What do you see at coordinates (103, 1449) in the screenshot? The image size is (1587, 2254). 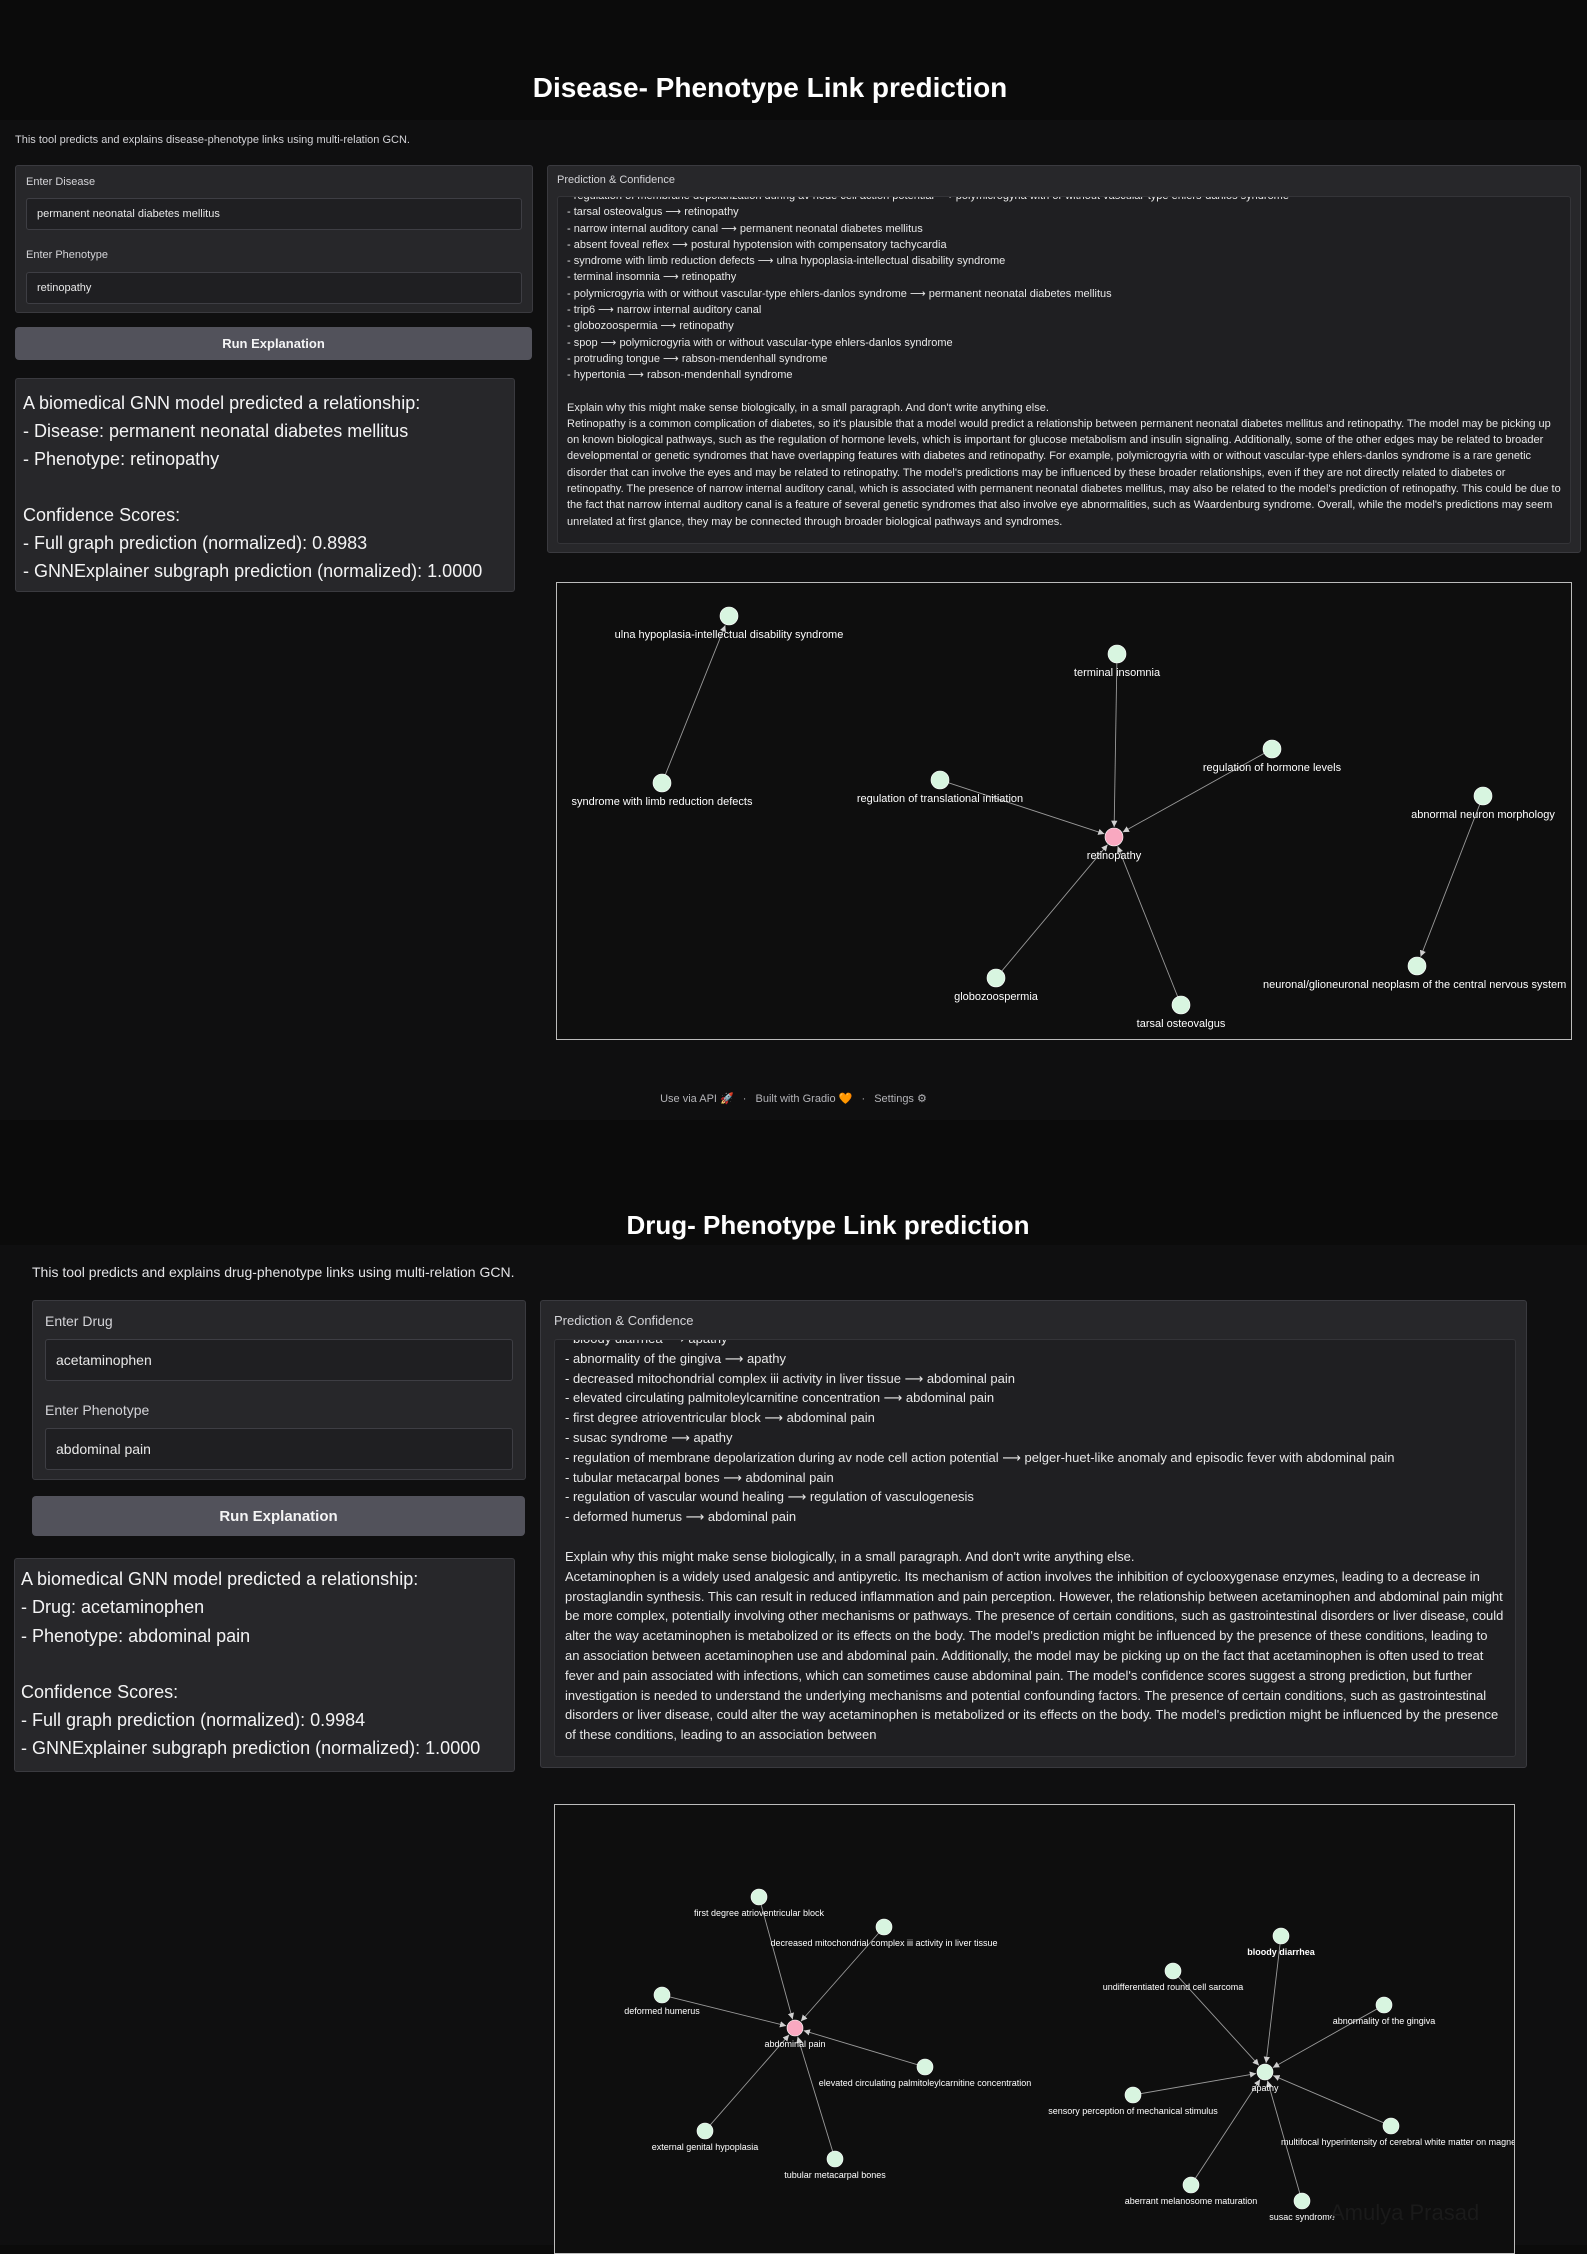 I see `app2-phenotype-value: abdominal pain` at bounding box center [103, 1449].